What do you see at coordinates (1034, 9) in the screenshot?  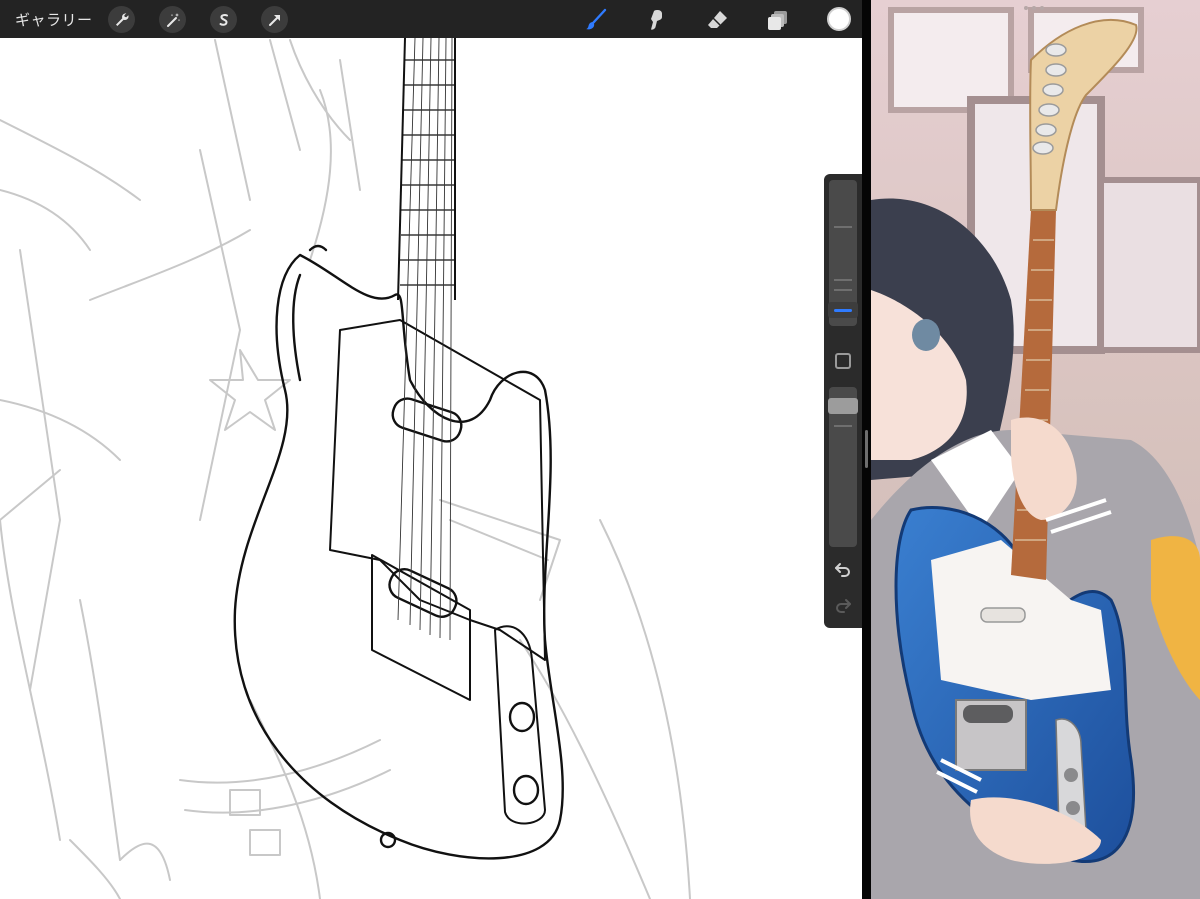 I see `reference-window-grabber` at bounding box center [1034, 9].